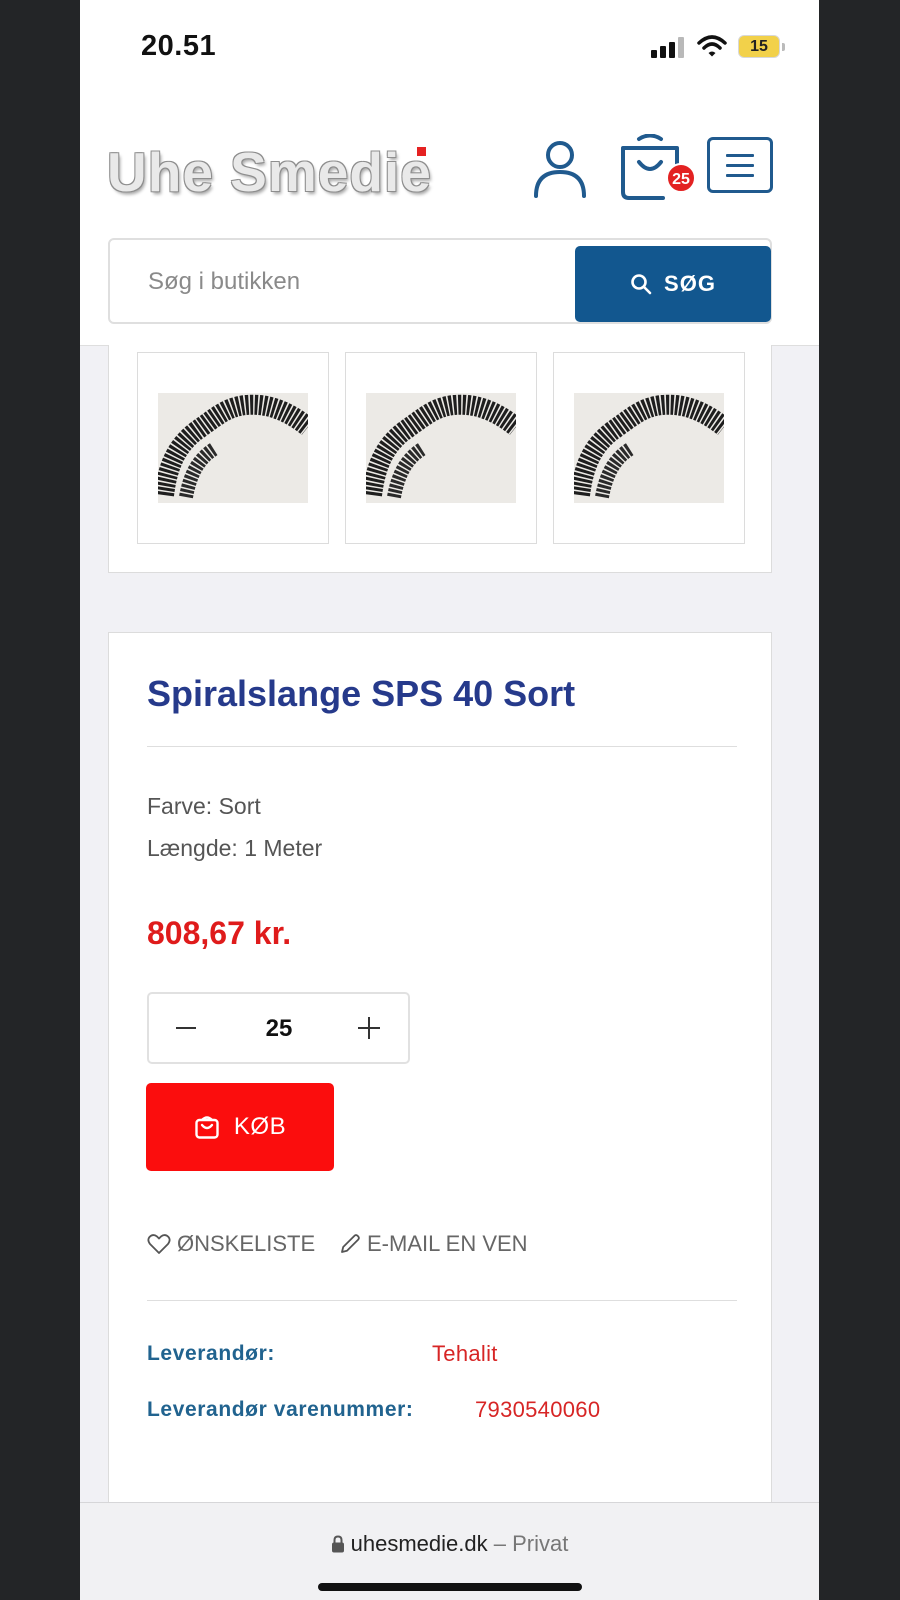 This screenshot has width=900, height=1600. I want to click on url-display: uhesmedie.dk – Privat, so click(449, 1544).